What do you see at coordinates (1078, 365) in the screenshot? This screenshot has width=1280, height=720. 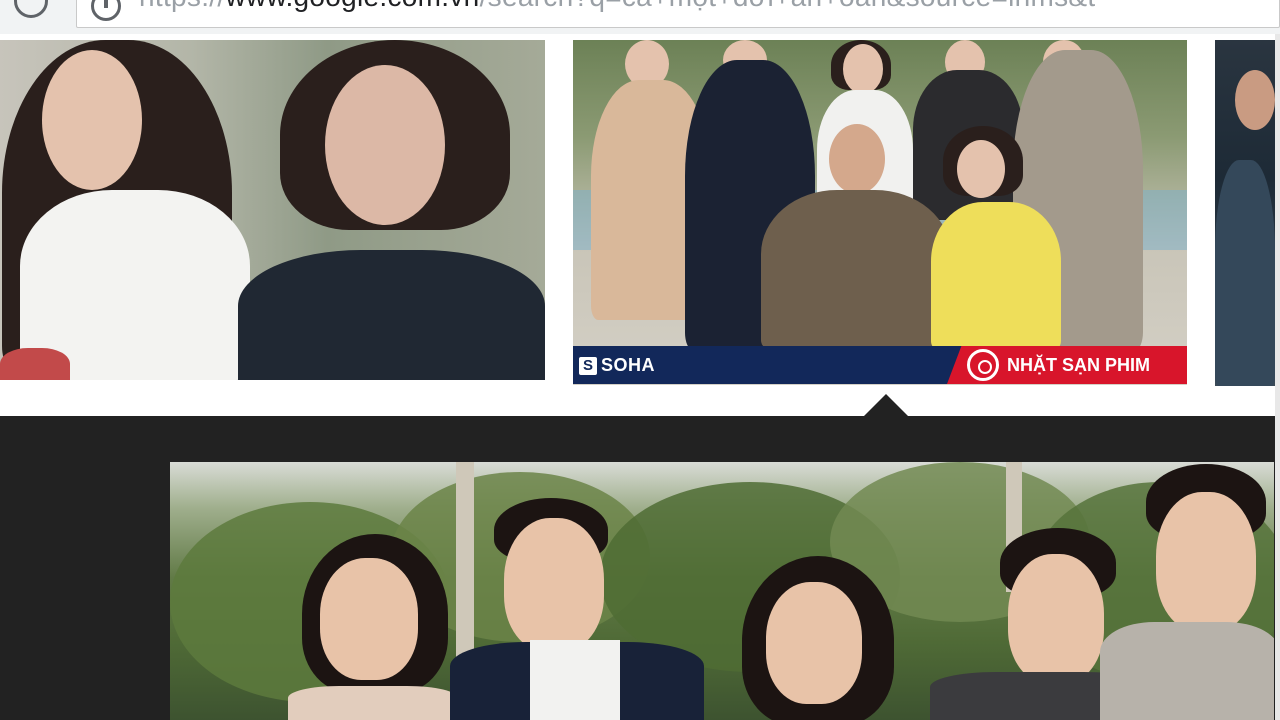 I see `banner-tag-label: NHẶT SẠN PHIM` at bounding box center [1078, 365].